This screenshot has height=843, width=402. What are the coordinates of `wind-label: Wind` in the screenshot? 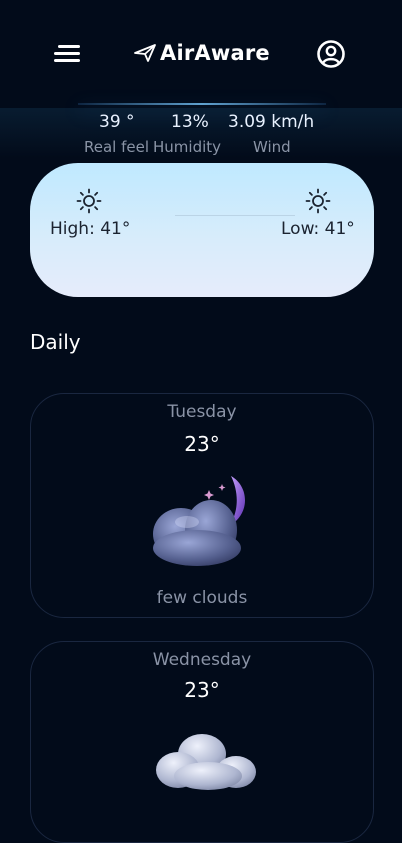 It's located at (272, 147).